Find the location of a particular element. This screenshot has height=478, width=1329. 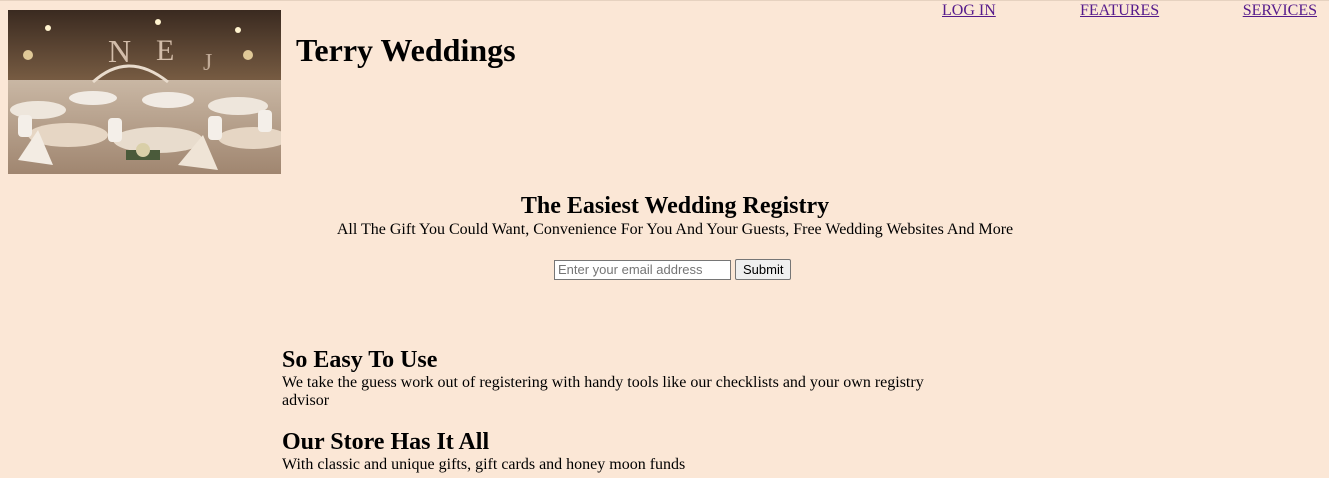

nav-login-link: LOG IN is located at coordinates (969, 11).